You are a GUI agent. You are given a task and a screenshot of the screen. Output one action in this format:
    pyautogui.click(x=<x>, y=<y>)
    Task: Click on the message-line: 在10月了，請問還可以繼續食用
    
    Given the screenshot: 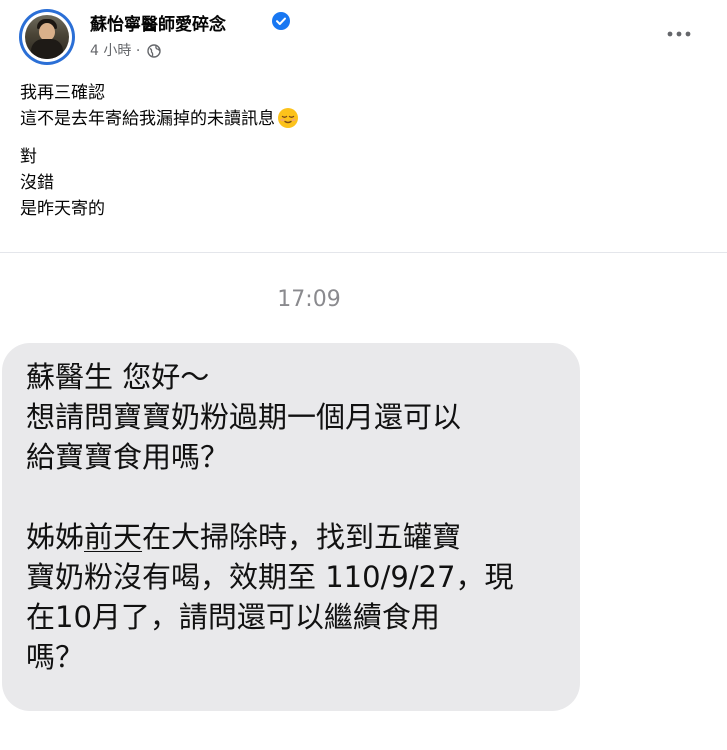 What is the action you would take?
    pyautogui.click(x=233, y=617)
    